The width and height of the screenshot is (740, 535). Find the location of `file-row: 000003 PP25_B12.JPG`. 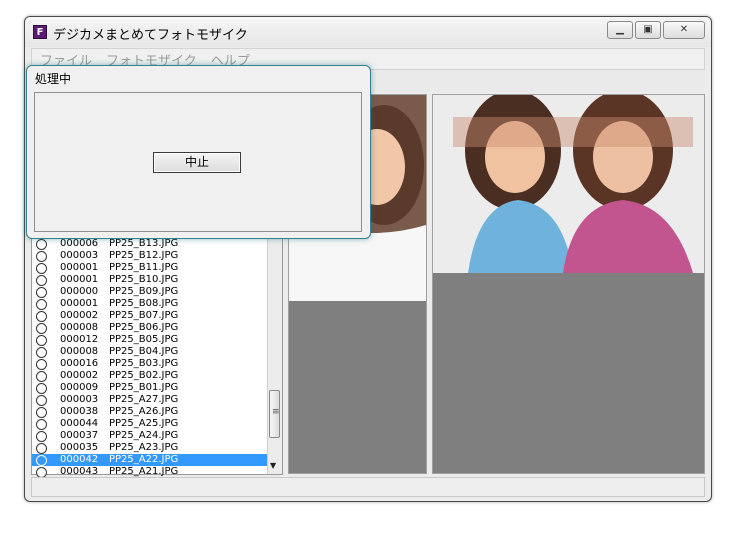

file-row: 000003 PP25_B12.JPG is located at coordinates (150, 256).